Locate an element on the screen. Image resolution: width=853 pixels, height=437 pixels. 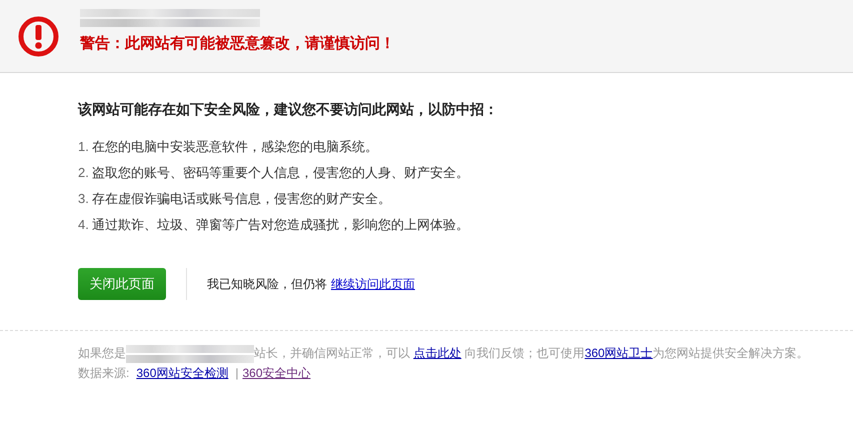
list-number: 3. is located at coordinates (83, 199).